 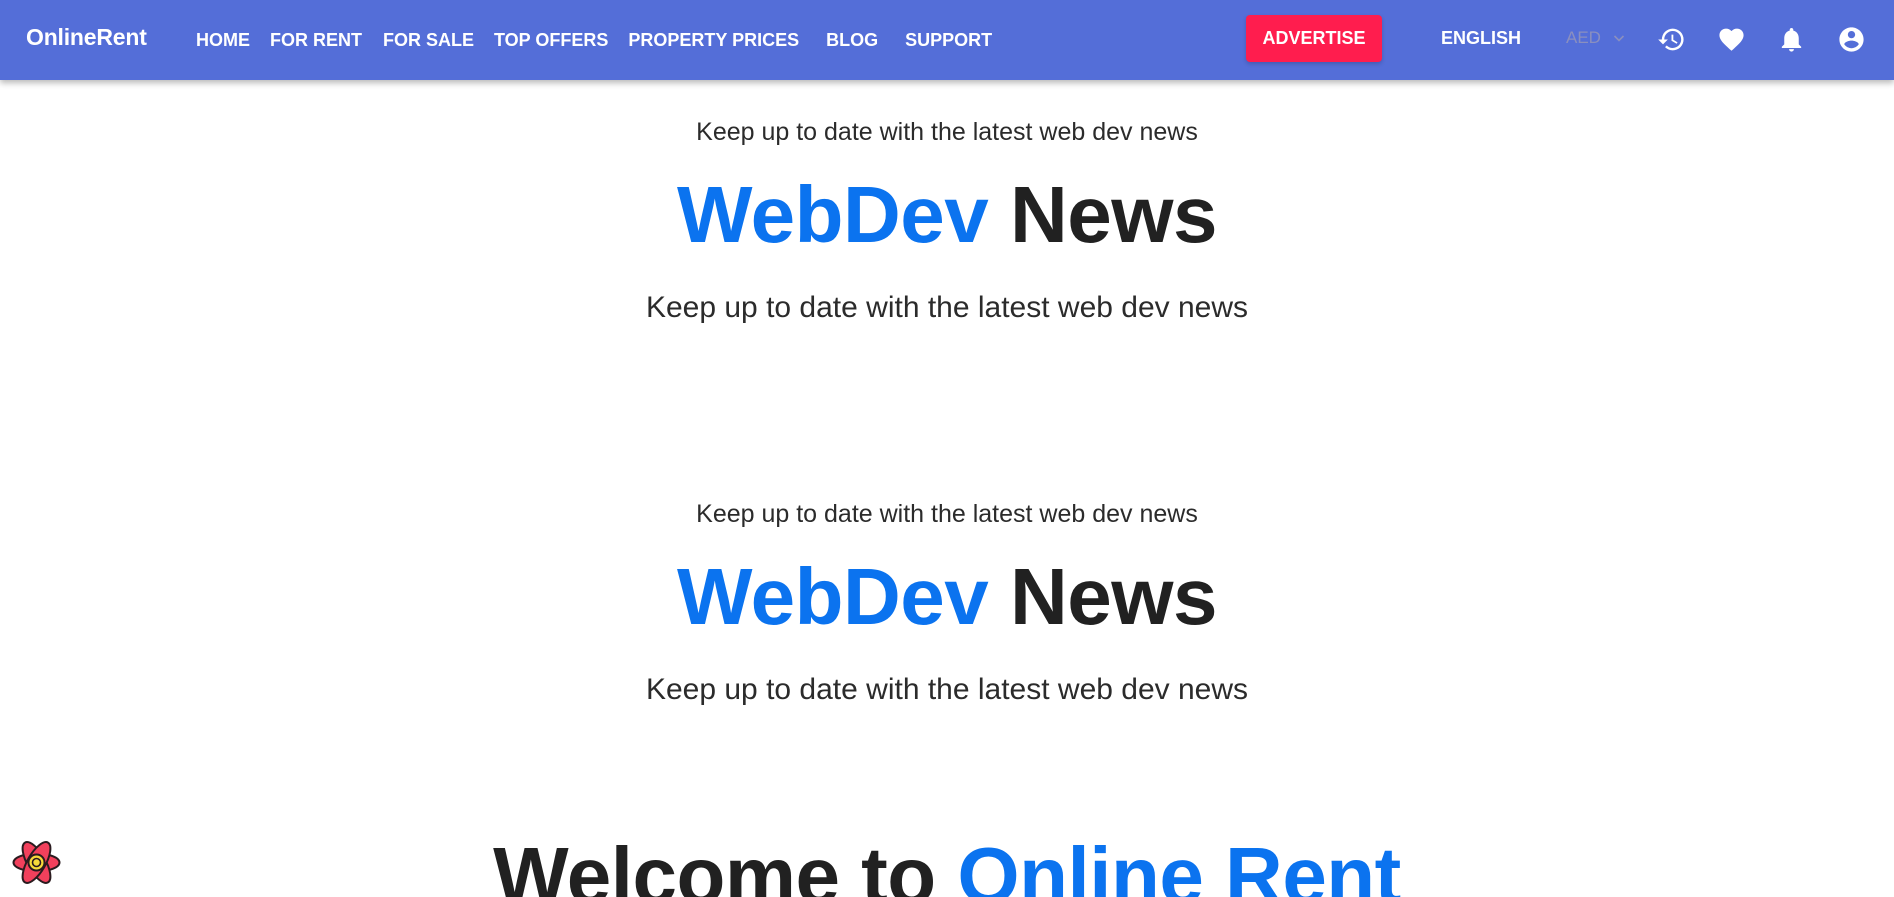 What do you see at coordinates (428, 40) in the screenshot?
I see `nav-for-sale: FOR SALE` at bounding box center [428, 40].